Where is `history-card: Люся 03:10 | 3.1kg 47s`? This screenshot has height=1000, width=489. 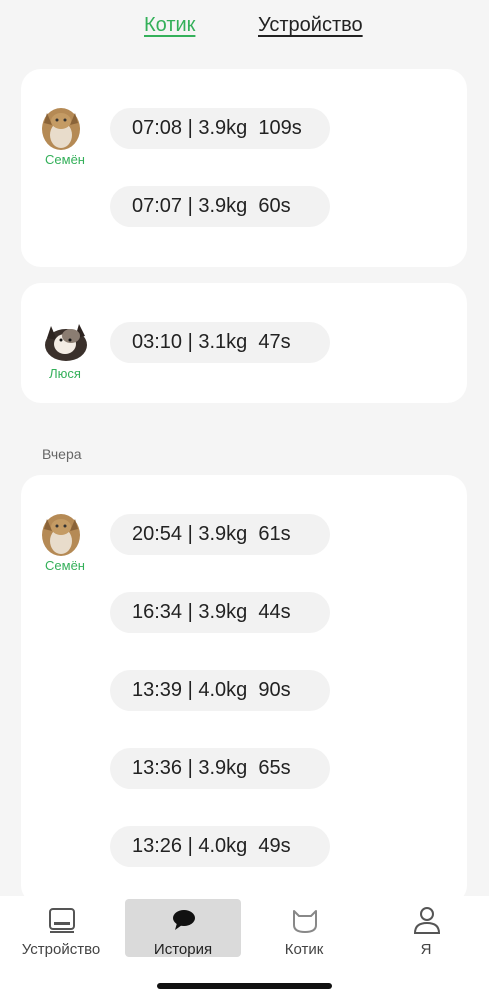
history-card: Люся 03:10 | 3.1kg 47s is located at coordinates (244, 343).